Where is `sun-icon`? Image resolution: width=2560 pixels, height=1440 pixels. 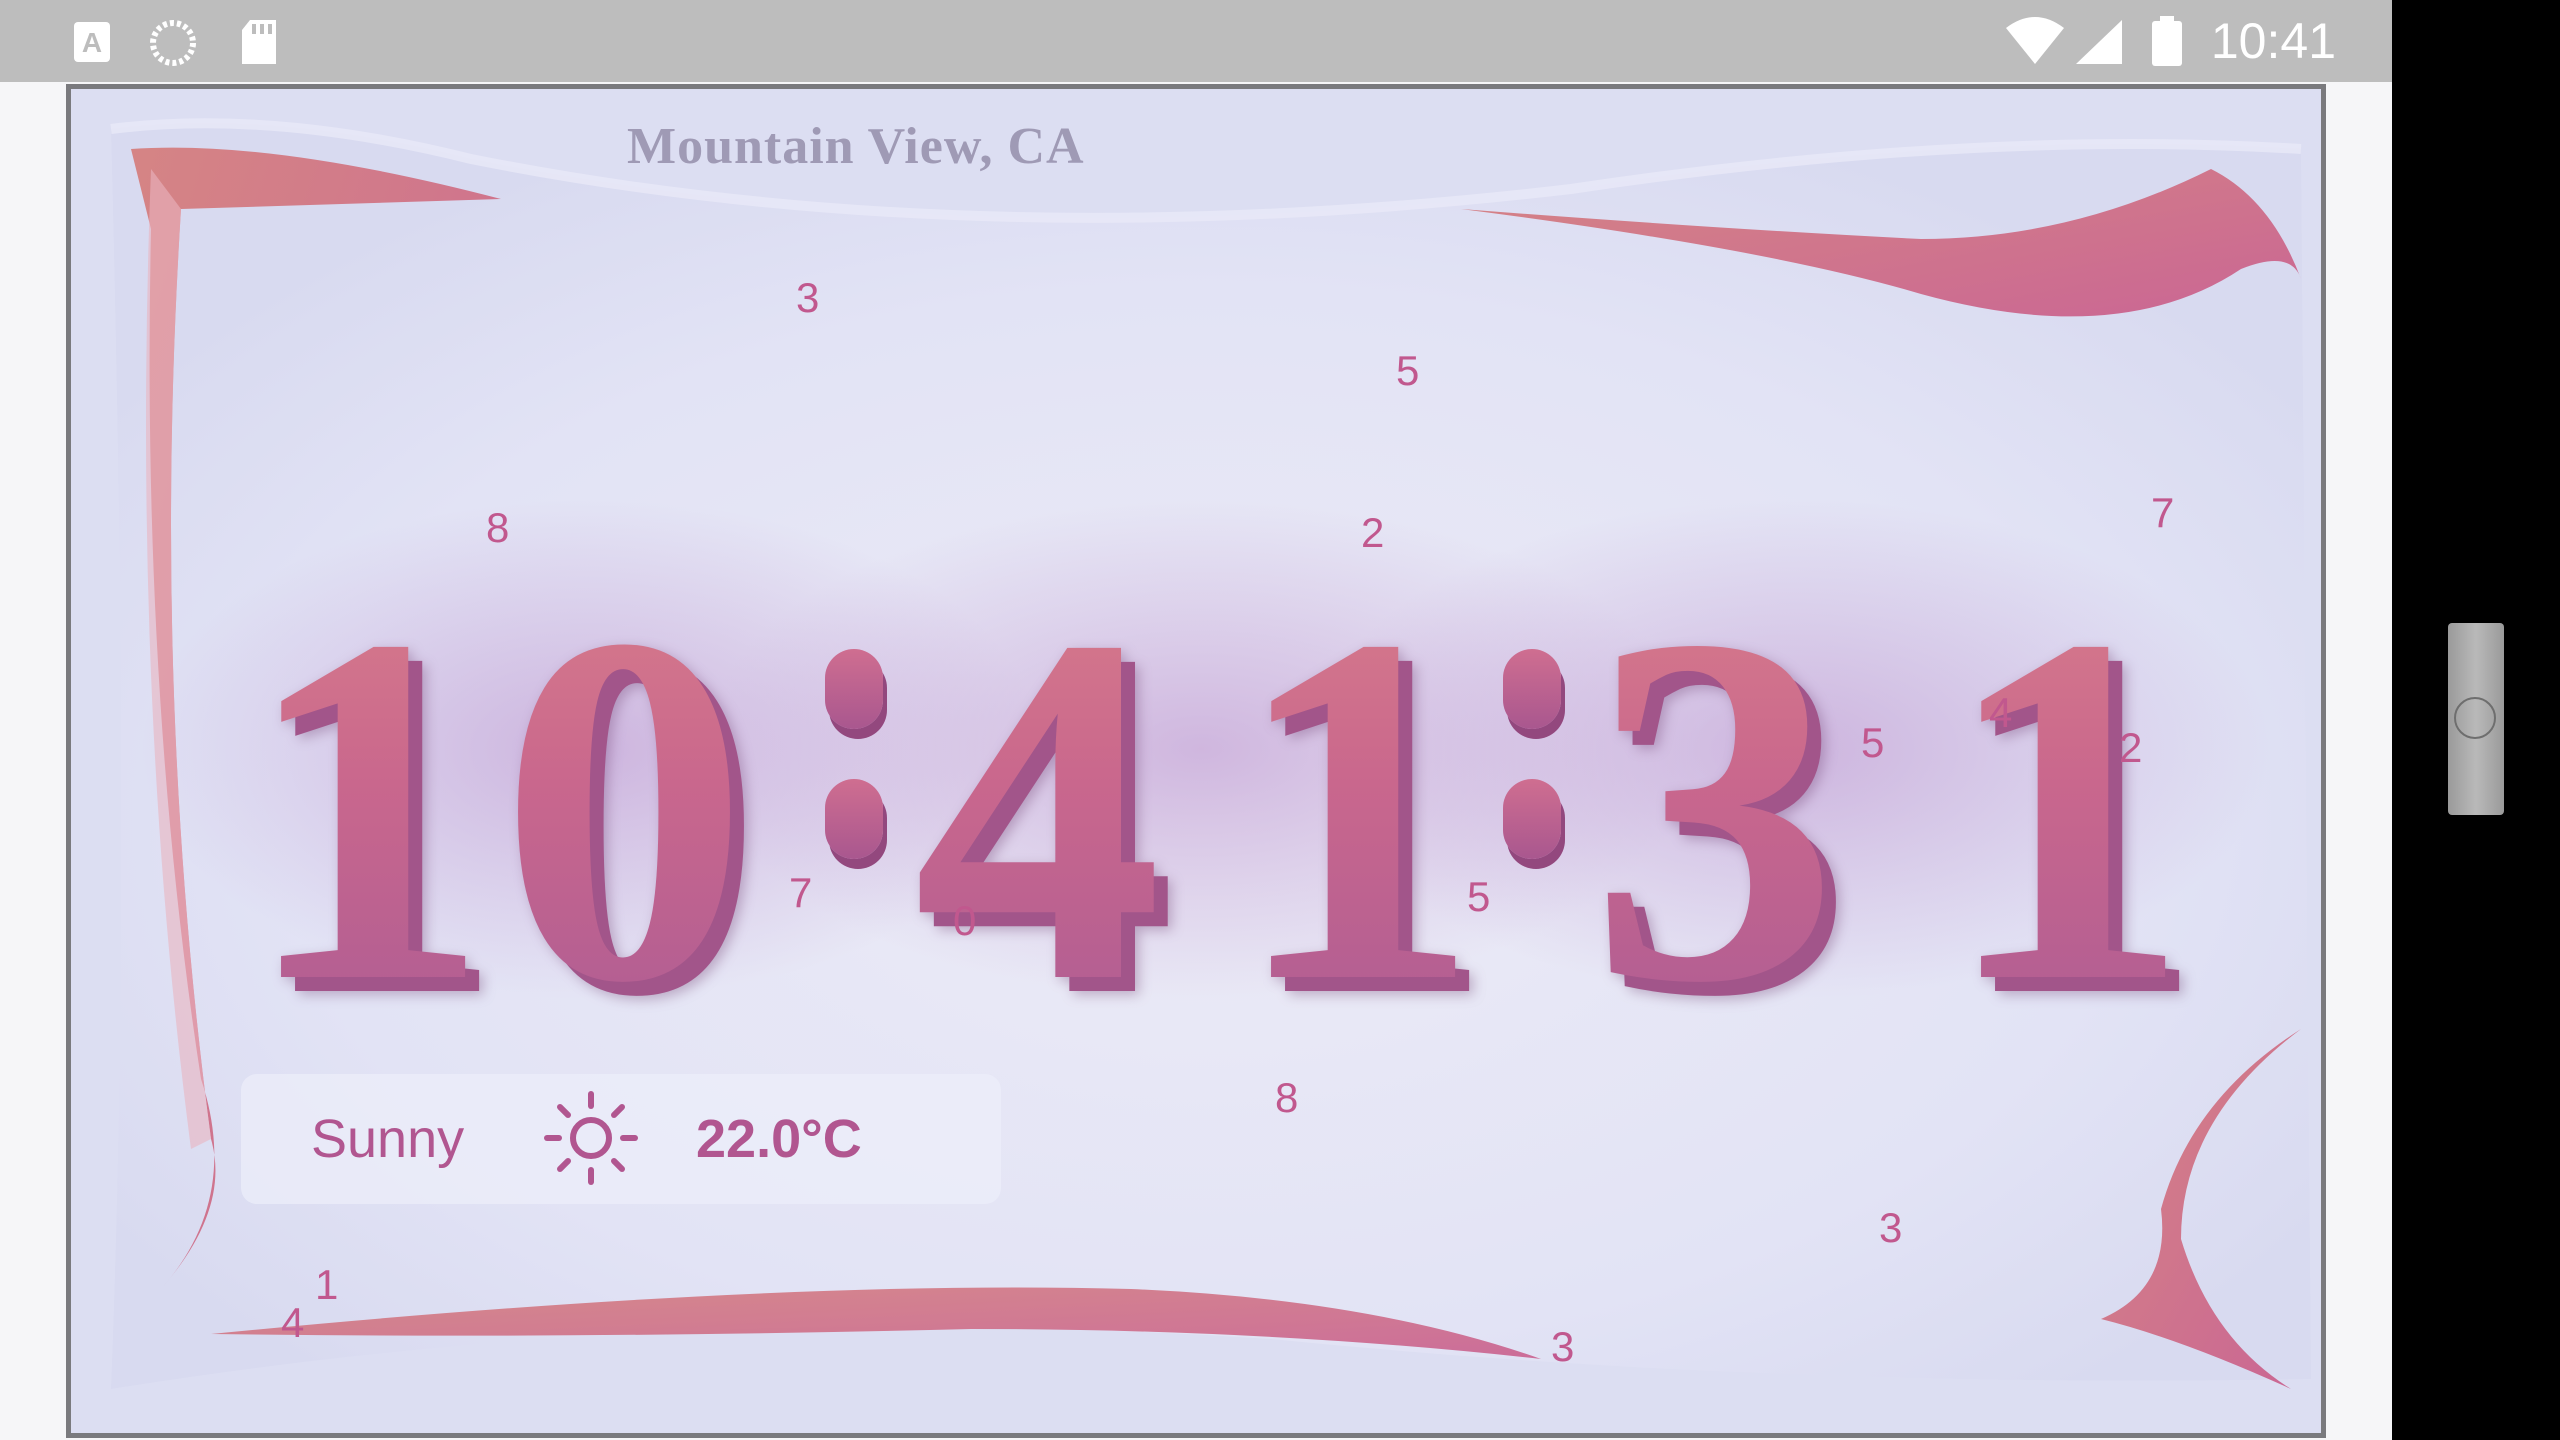 sun-icon is located at coordinates (591, 1138).